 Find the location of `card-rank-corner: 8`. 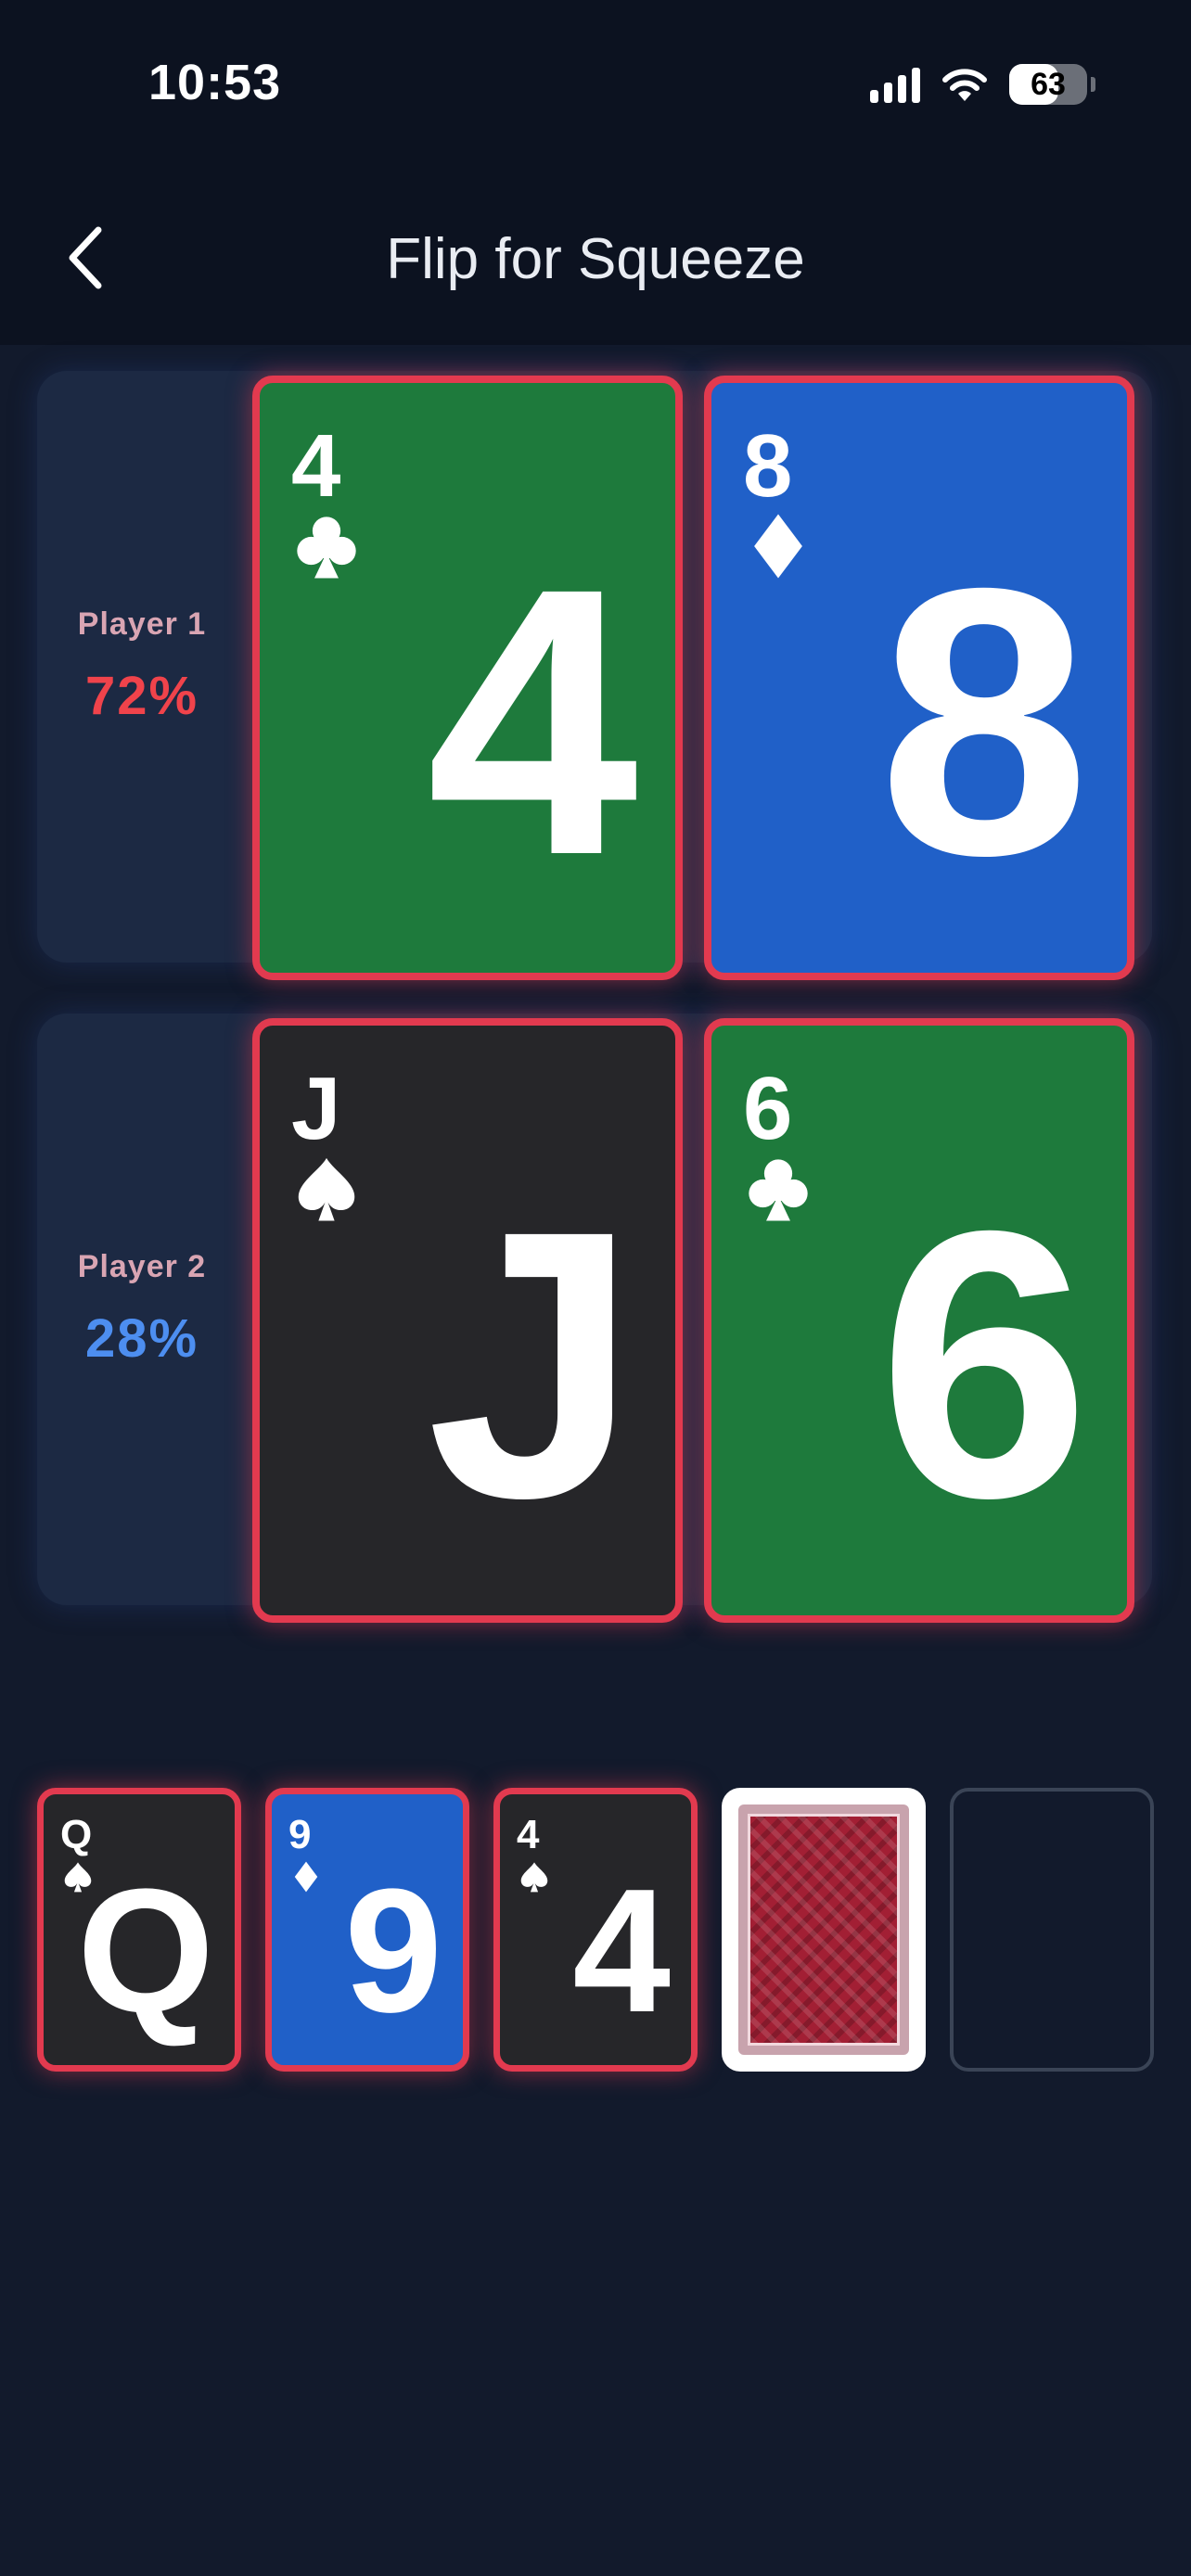

card-rank-corner: 8 is located at coordinates (768, 466).